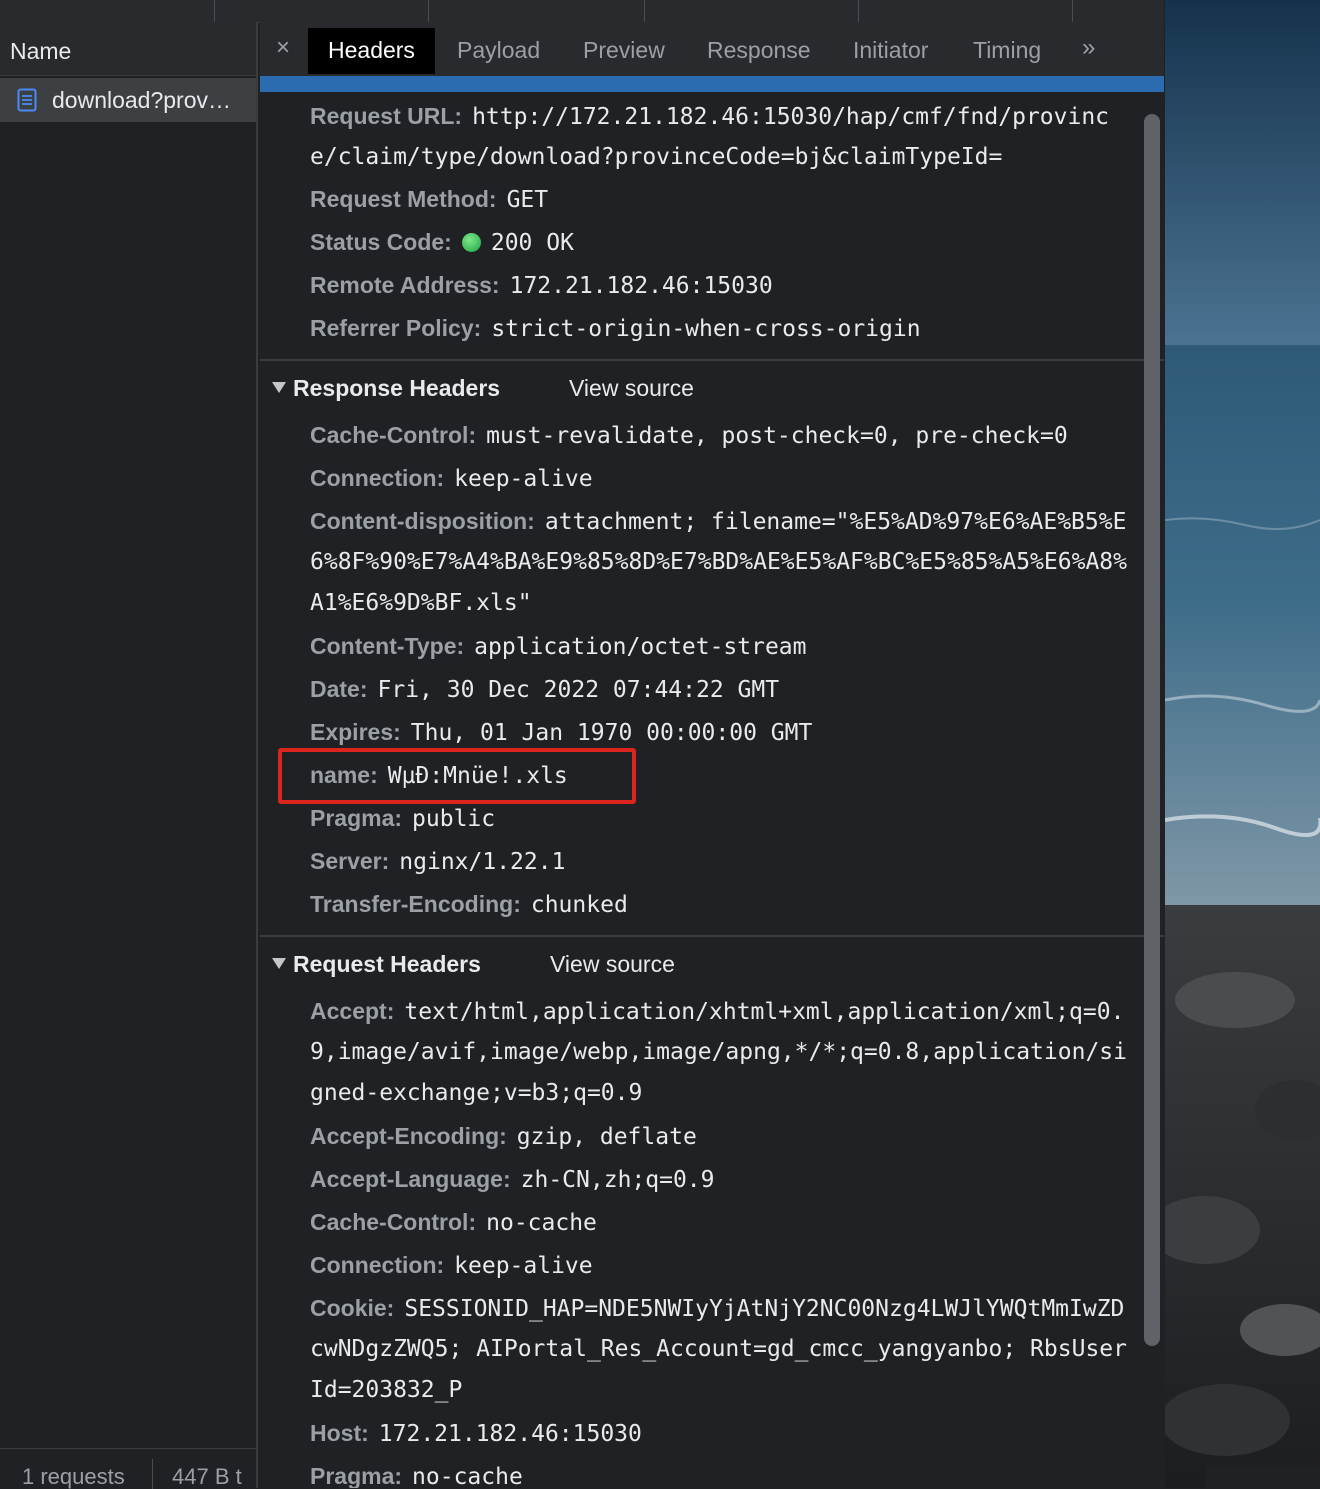 The height and width of the screenshot is (1489, 1320). What do you see at coordinates (476, 1093) in the screenshot?
I see `header-value-continuation: gned-exchange;v=b3;q=0.9` at bounding box center [476, 1093].